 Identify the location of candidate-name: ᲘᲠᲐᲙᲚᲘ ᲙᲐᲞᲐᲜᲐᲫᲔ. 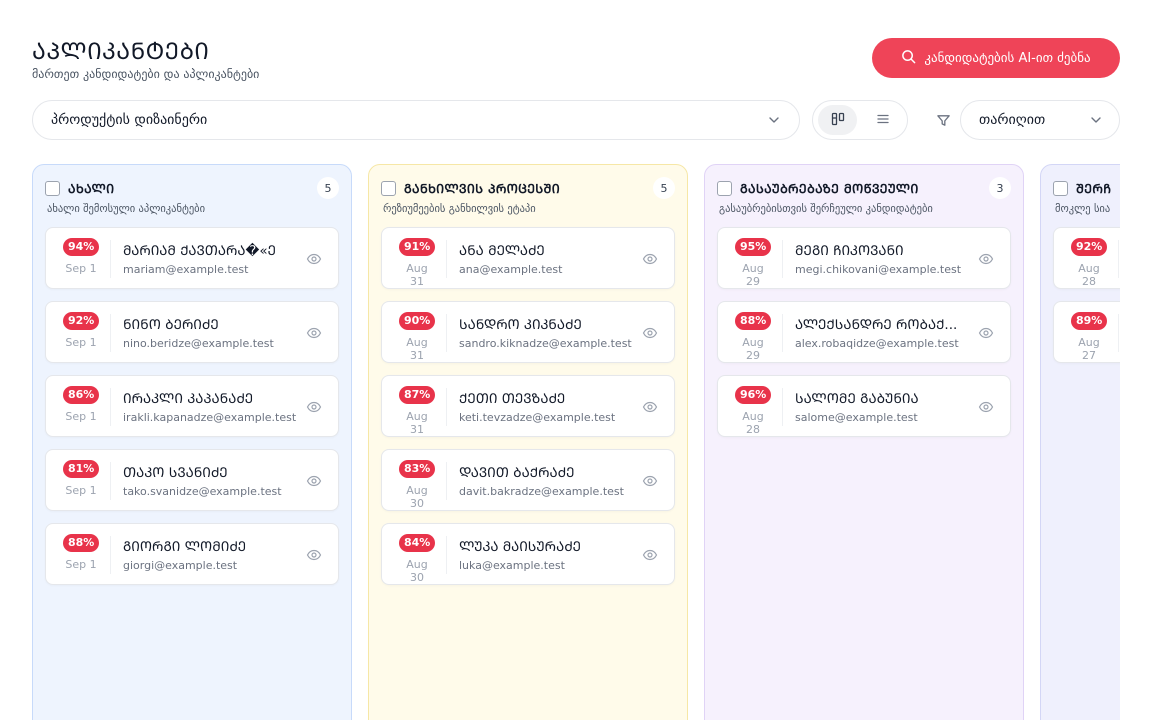
(188, 399).